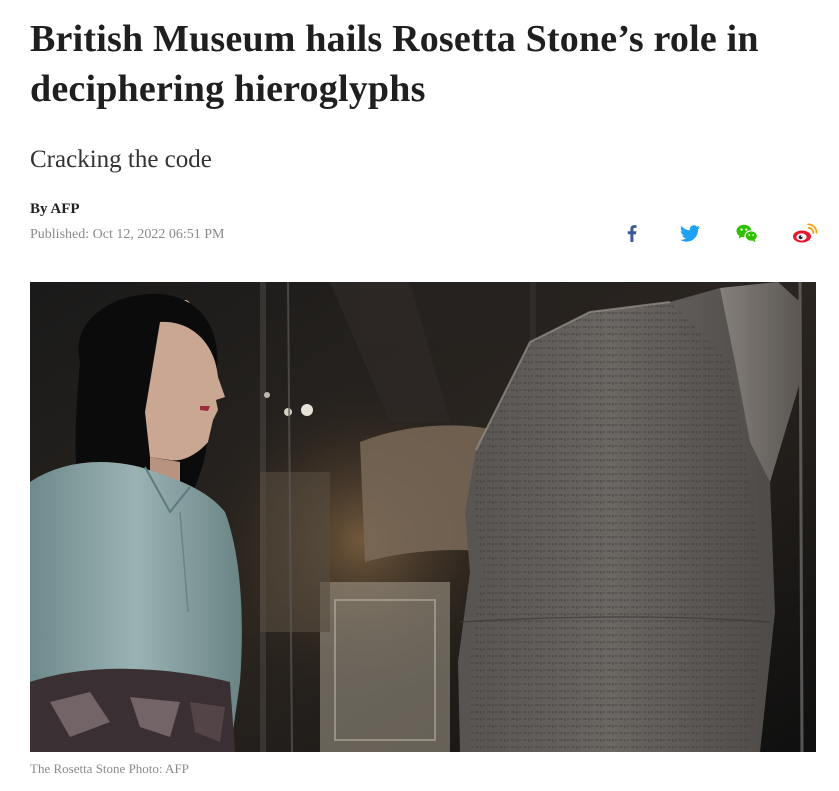  What do you see at coordinates (121, 159) in the screenshot?
I see `article-subtitle: Cracking the code` at bounding box center [121, 159].